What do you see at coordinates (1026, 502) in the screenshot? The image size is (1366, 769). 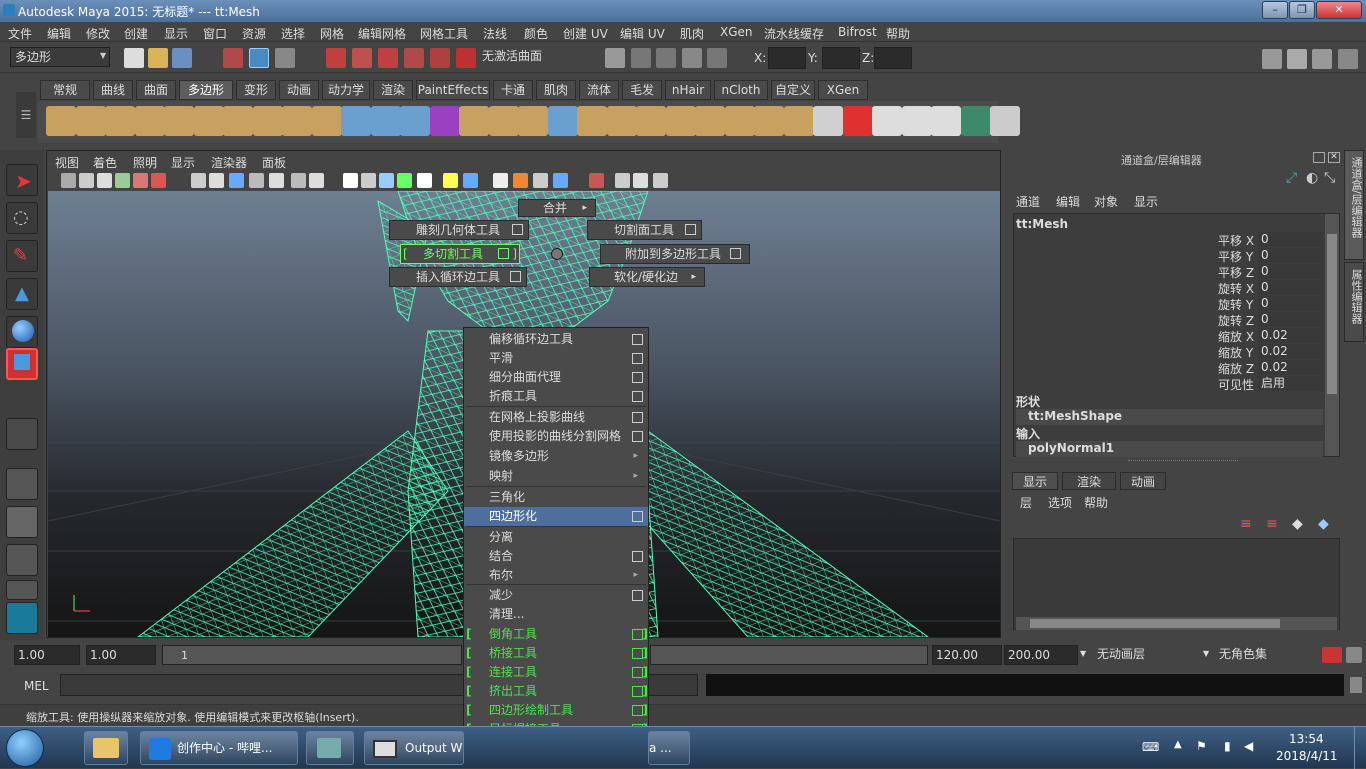 I see `layer-menu-0: 层` at bounding box center [1026, 502].